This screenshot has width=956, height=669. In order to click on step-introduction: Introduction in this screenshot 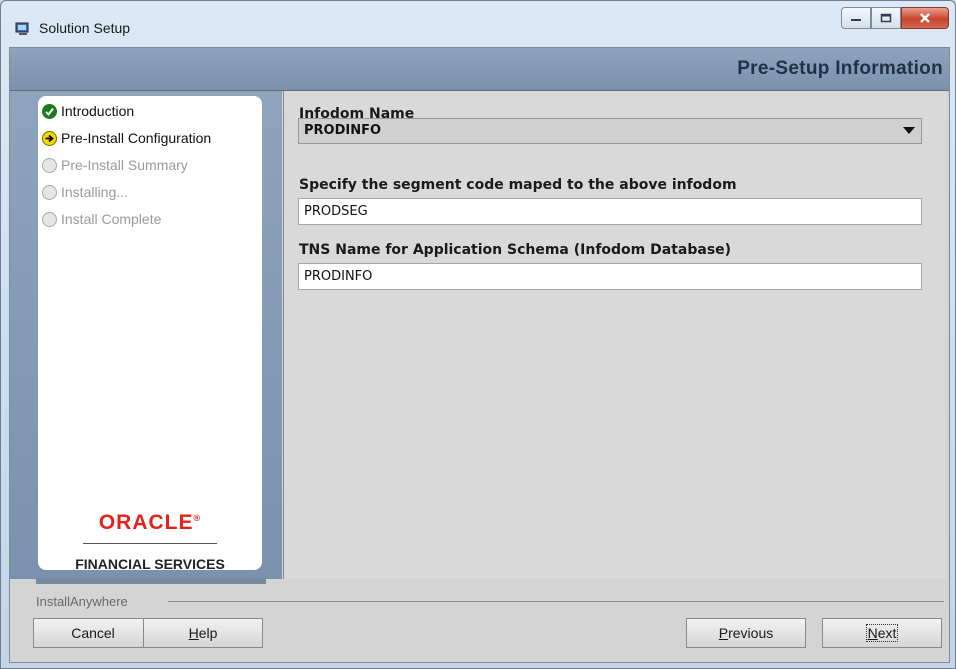, I will do `click(88, 111)`.